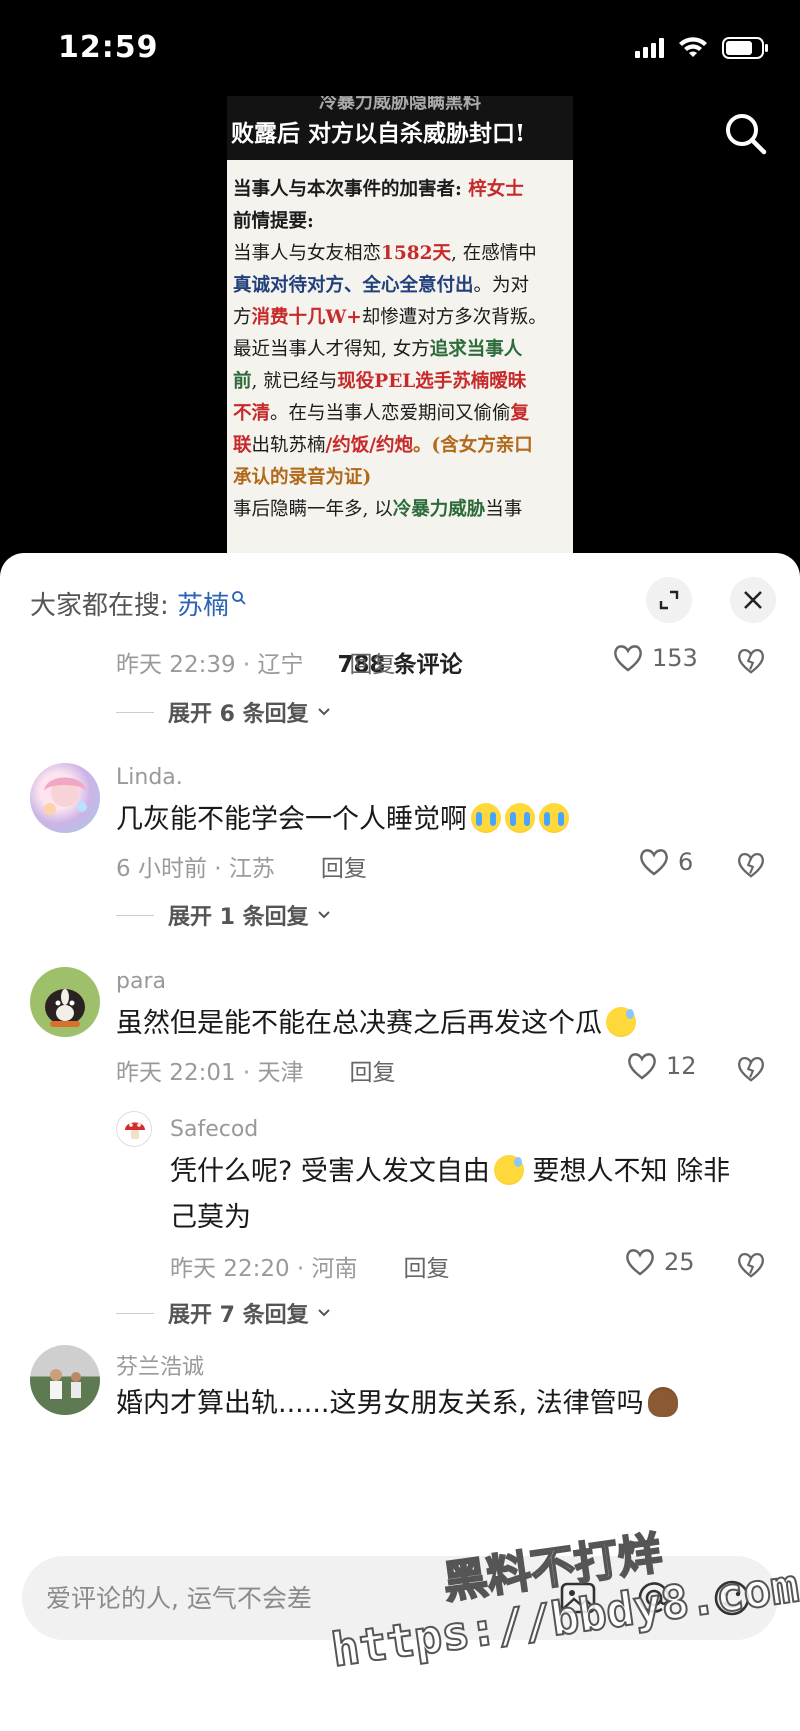 The width and height of the screenshot is (800, 1731). I want to click on mushroom-avatar-icon, so click(135, 1130).